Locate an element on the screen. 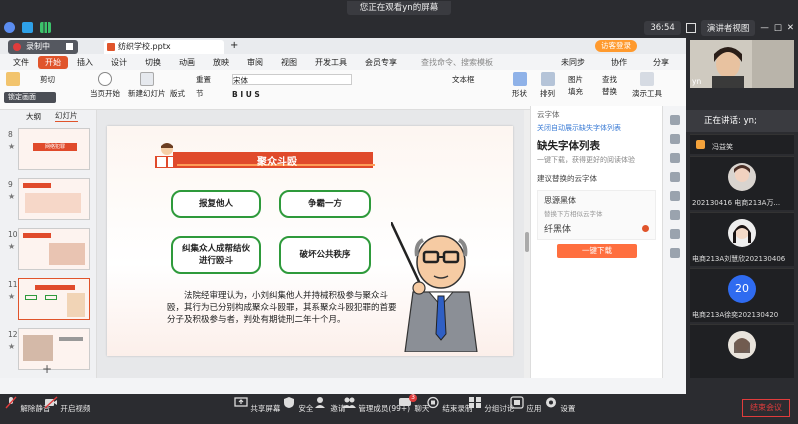  menu-file: 文件 is located at coordinates (21, 62).